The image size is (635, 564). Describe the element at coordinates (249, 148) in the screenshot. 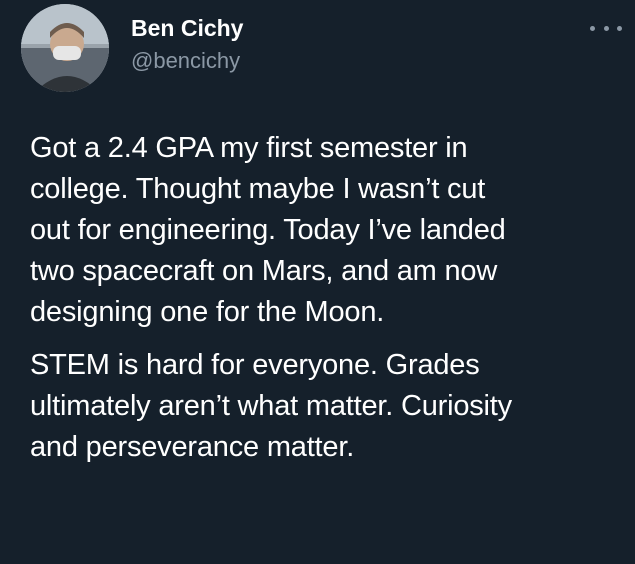

I see `tweet-line: Got a 2.4 GPA my first semester in` at that location.